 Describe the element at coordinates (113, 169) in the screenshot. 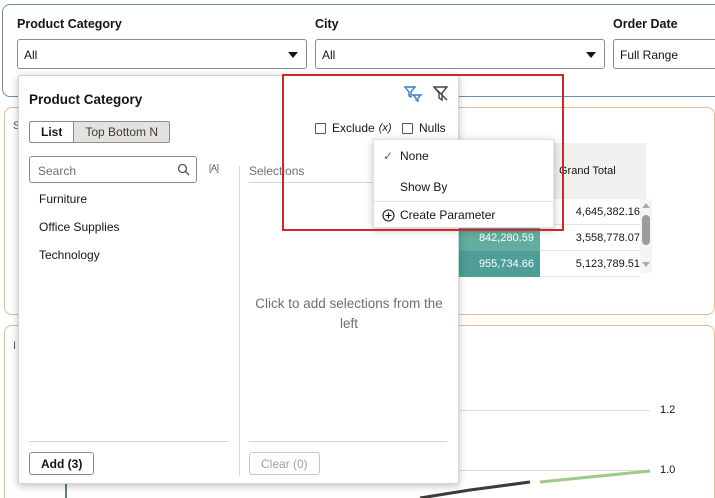

I see `search-input: Search` at that location.